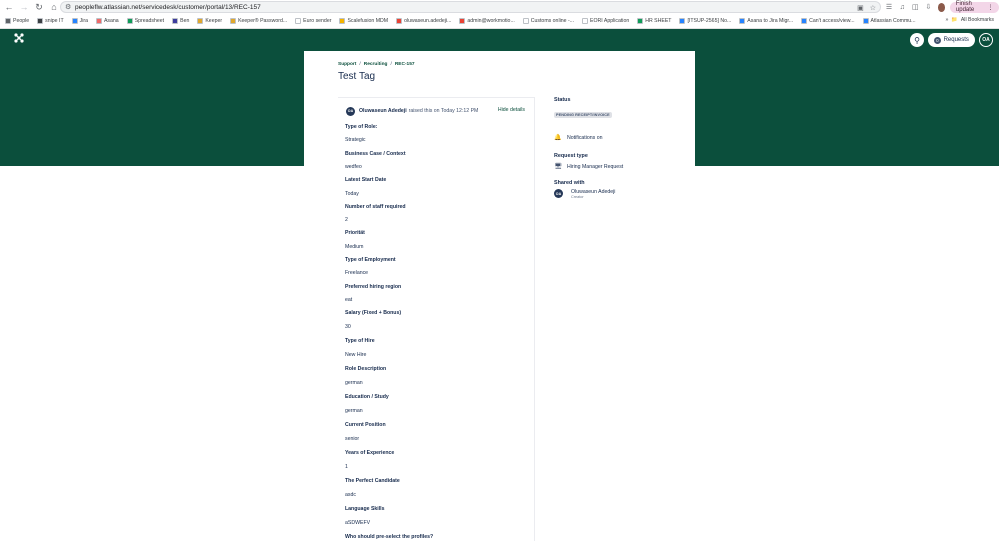 This screenshot has height=541, width=999. Describe the element at coordinates (368, 21) in the screenshot. I see `bookmark-label: Scalefusion MDM` at that location.